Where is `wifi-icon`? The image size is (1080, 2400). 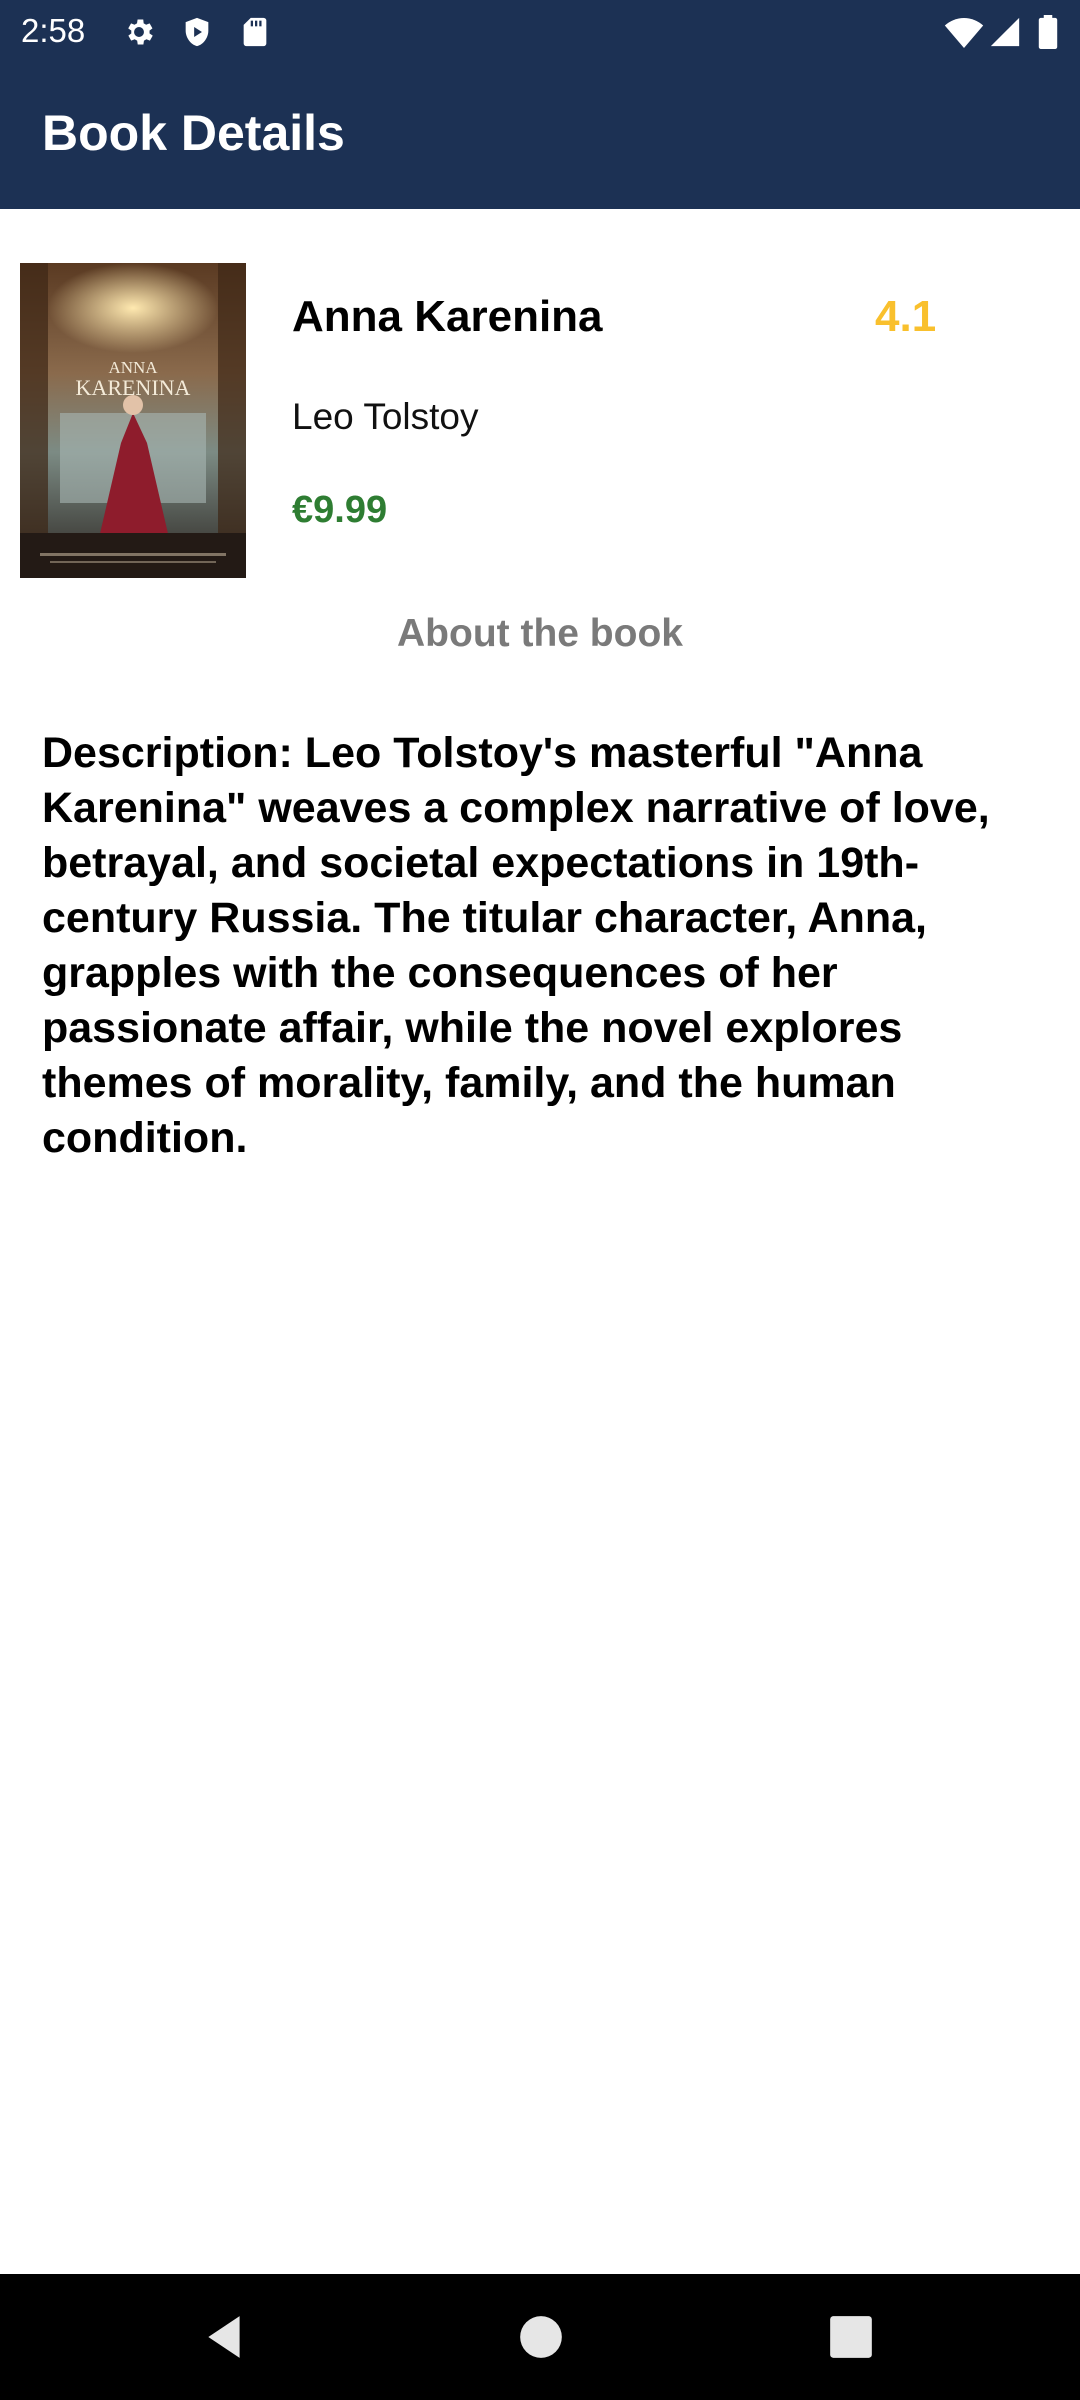
wifi-icon is located at coordinates (964, 33).